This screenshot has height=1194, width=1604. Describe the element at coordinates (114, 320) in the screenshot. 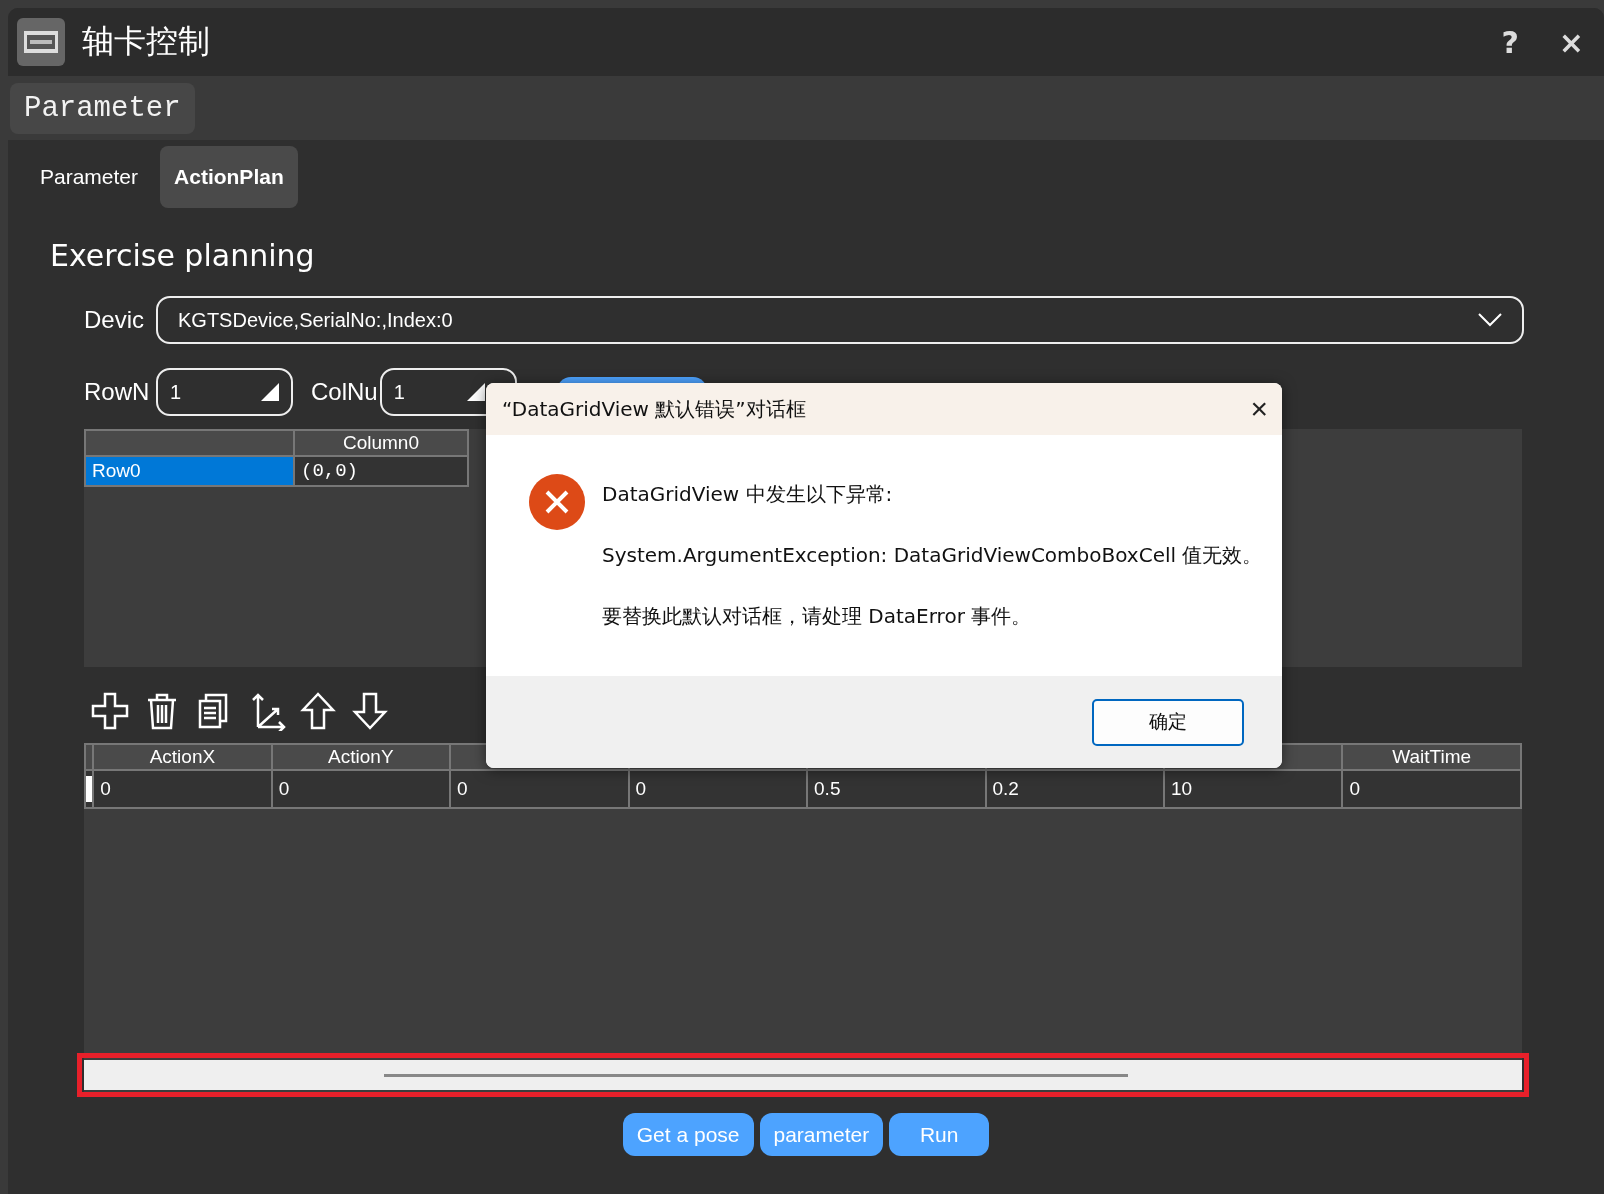

I see `device-label: Devic` at that location.